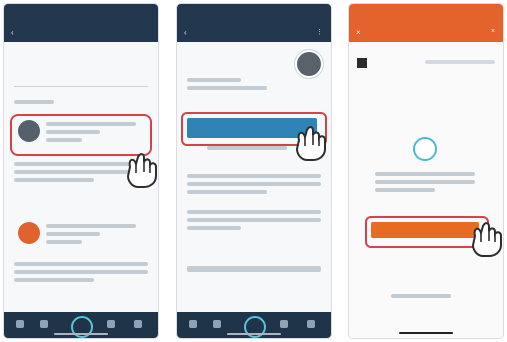  I want to click on search-input, so click(81, 80).